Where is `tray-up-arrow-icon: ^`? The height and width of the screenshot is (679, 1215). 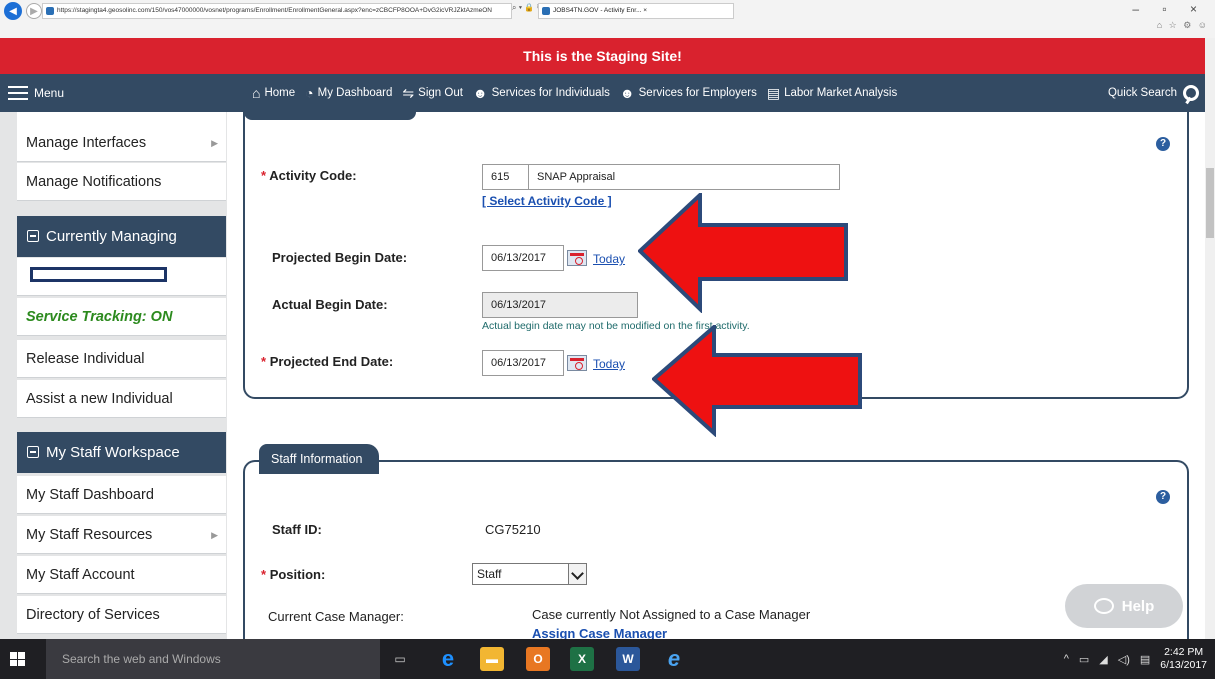 tray-up-arrow-icon: ^ is located at coordinates (1066, 659).